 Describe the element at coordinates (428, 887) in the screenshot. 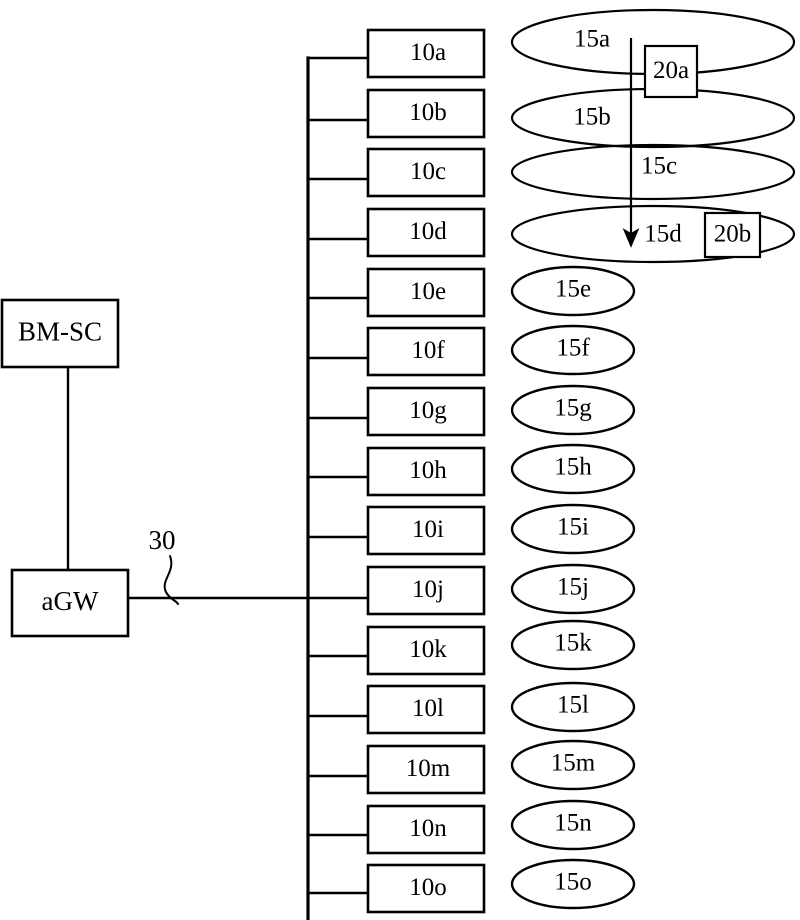

I see `cell-box-label: 10o` at that location.